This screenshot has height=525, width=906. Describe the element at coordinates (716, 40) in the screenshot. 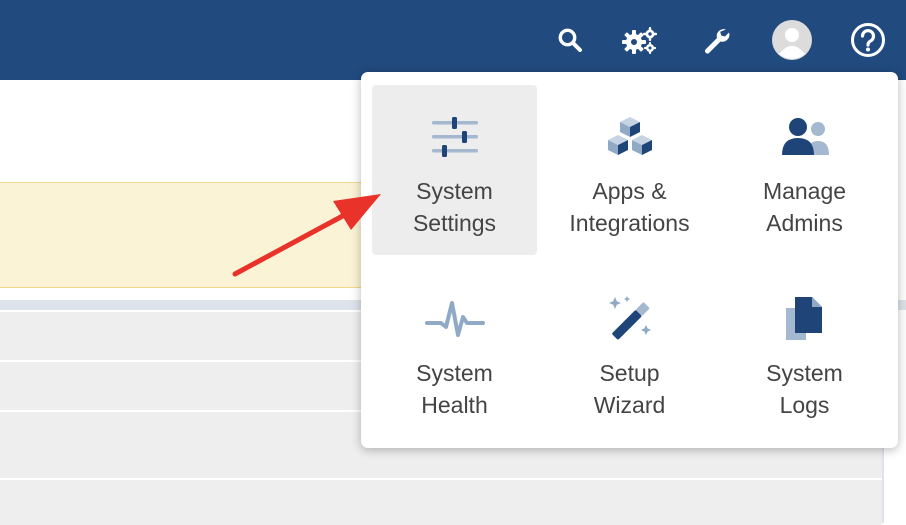

I see `wrench-icon` at that location.